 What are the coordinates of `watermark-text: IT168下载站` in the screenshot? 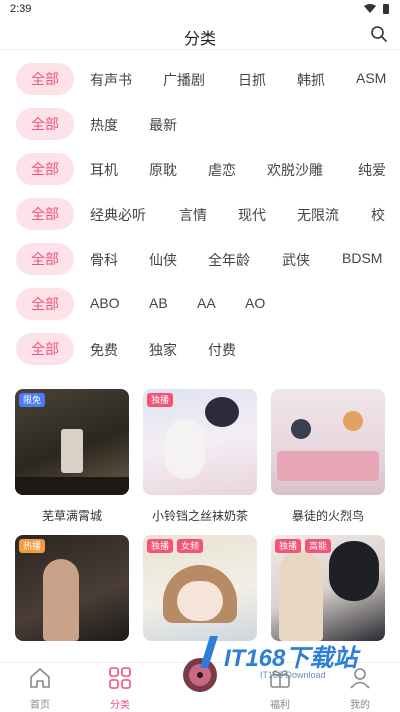 It's located at (291, 658).